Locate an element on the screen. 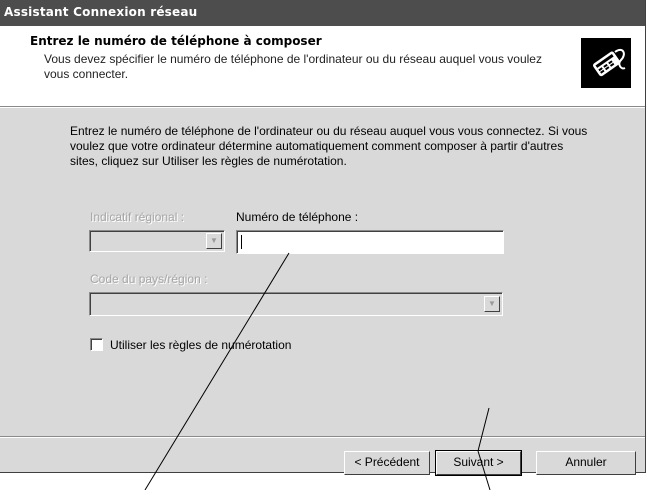 Image resolution: width=659 pixels, height=490 pixels. callout-line-next-upper is located at coordinates (483, 429).